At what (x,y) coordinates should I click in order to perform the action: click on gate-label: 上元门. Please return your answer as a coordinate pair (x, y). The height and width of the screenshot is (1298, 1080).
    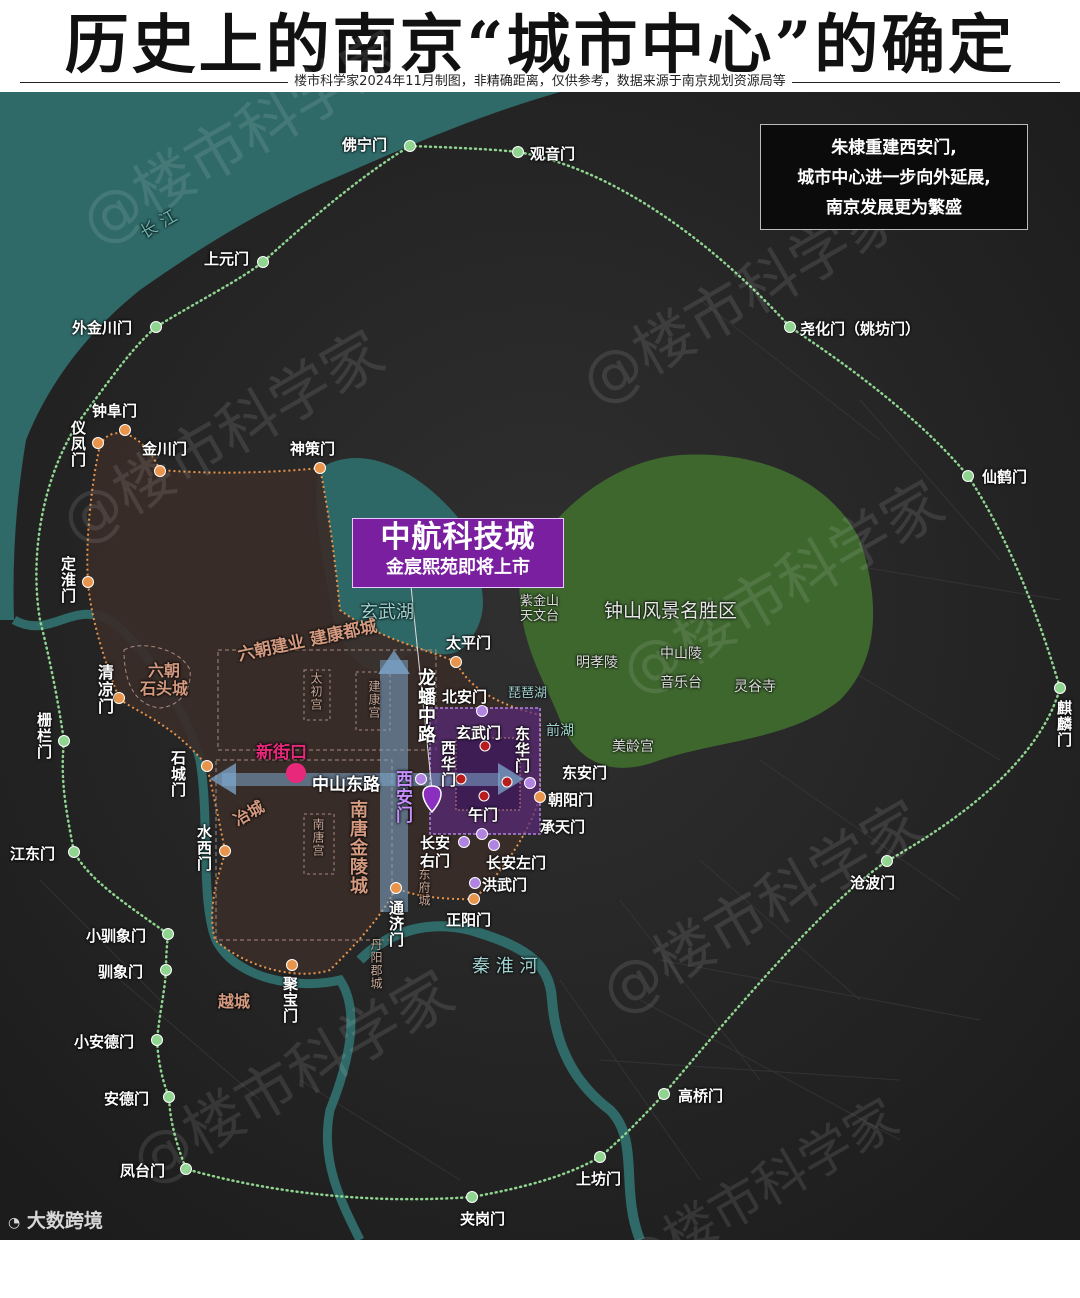
    Looking at the image, I should click on (227, 259).